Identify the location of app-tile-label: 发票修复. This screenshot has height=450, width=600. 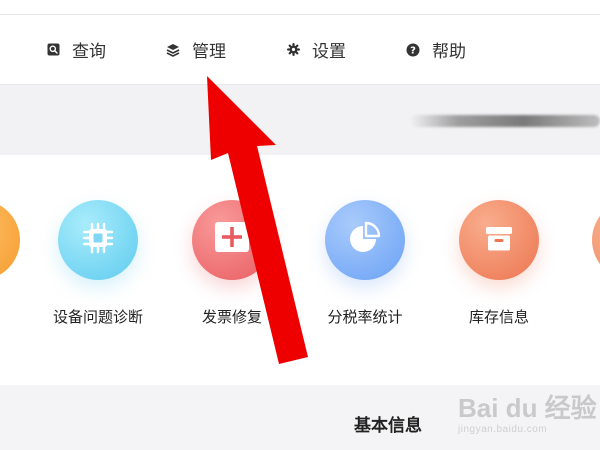
(231, 317).